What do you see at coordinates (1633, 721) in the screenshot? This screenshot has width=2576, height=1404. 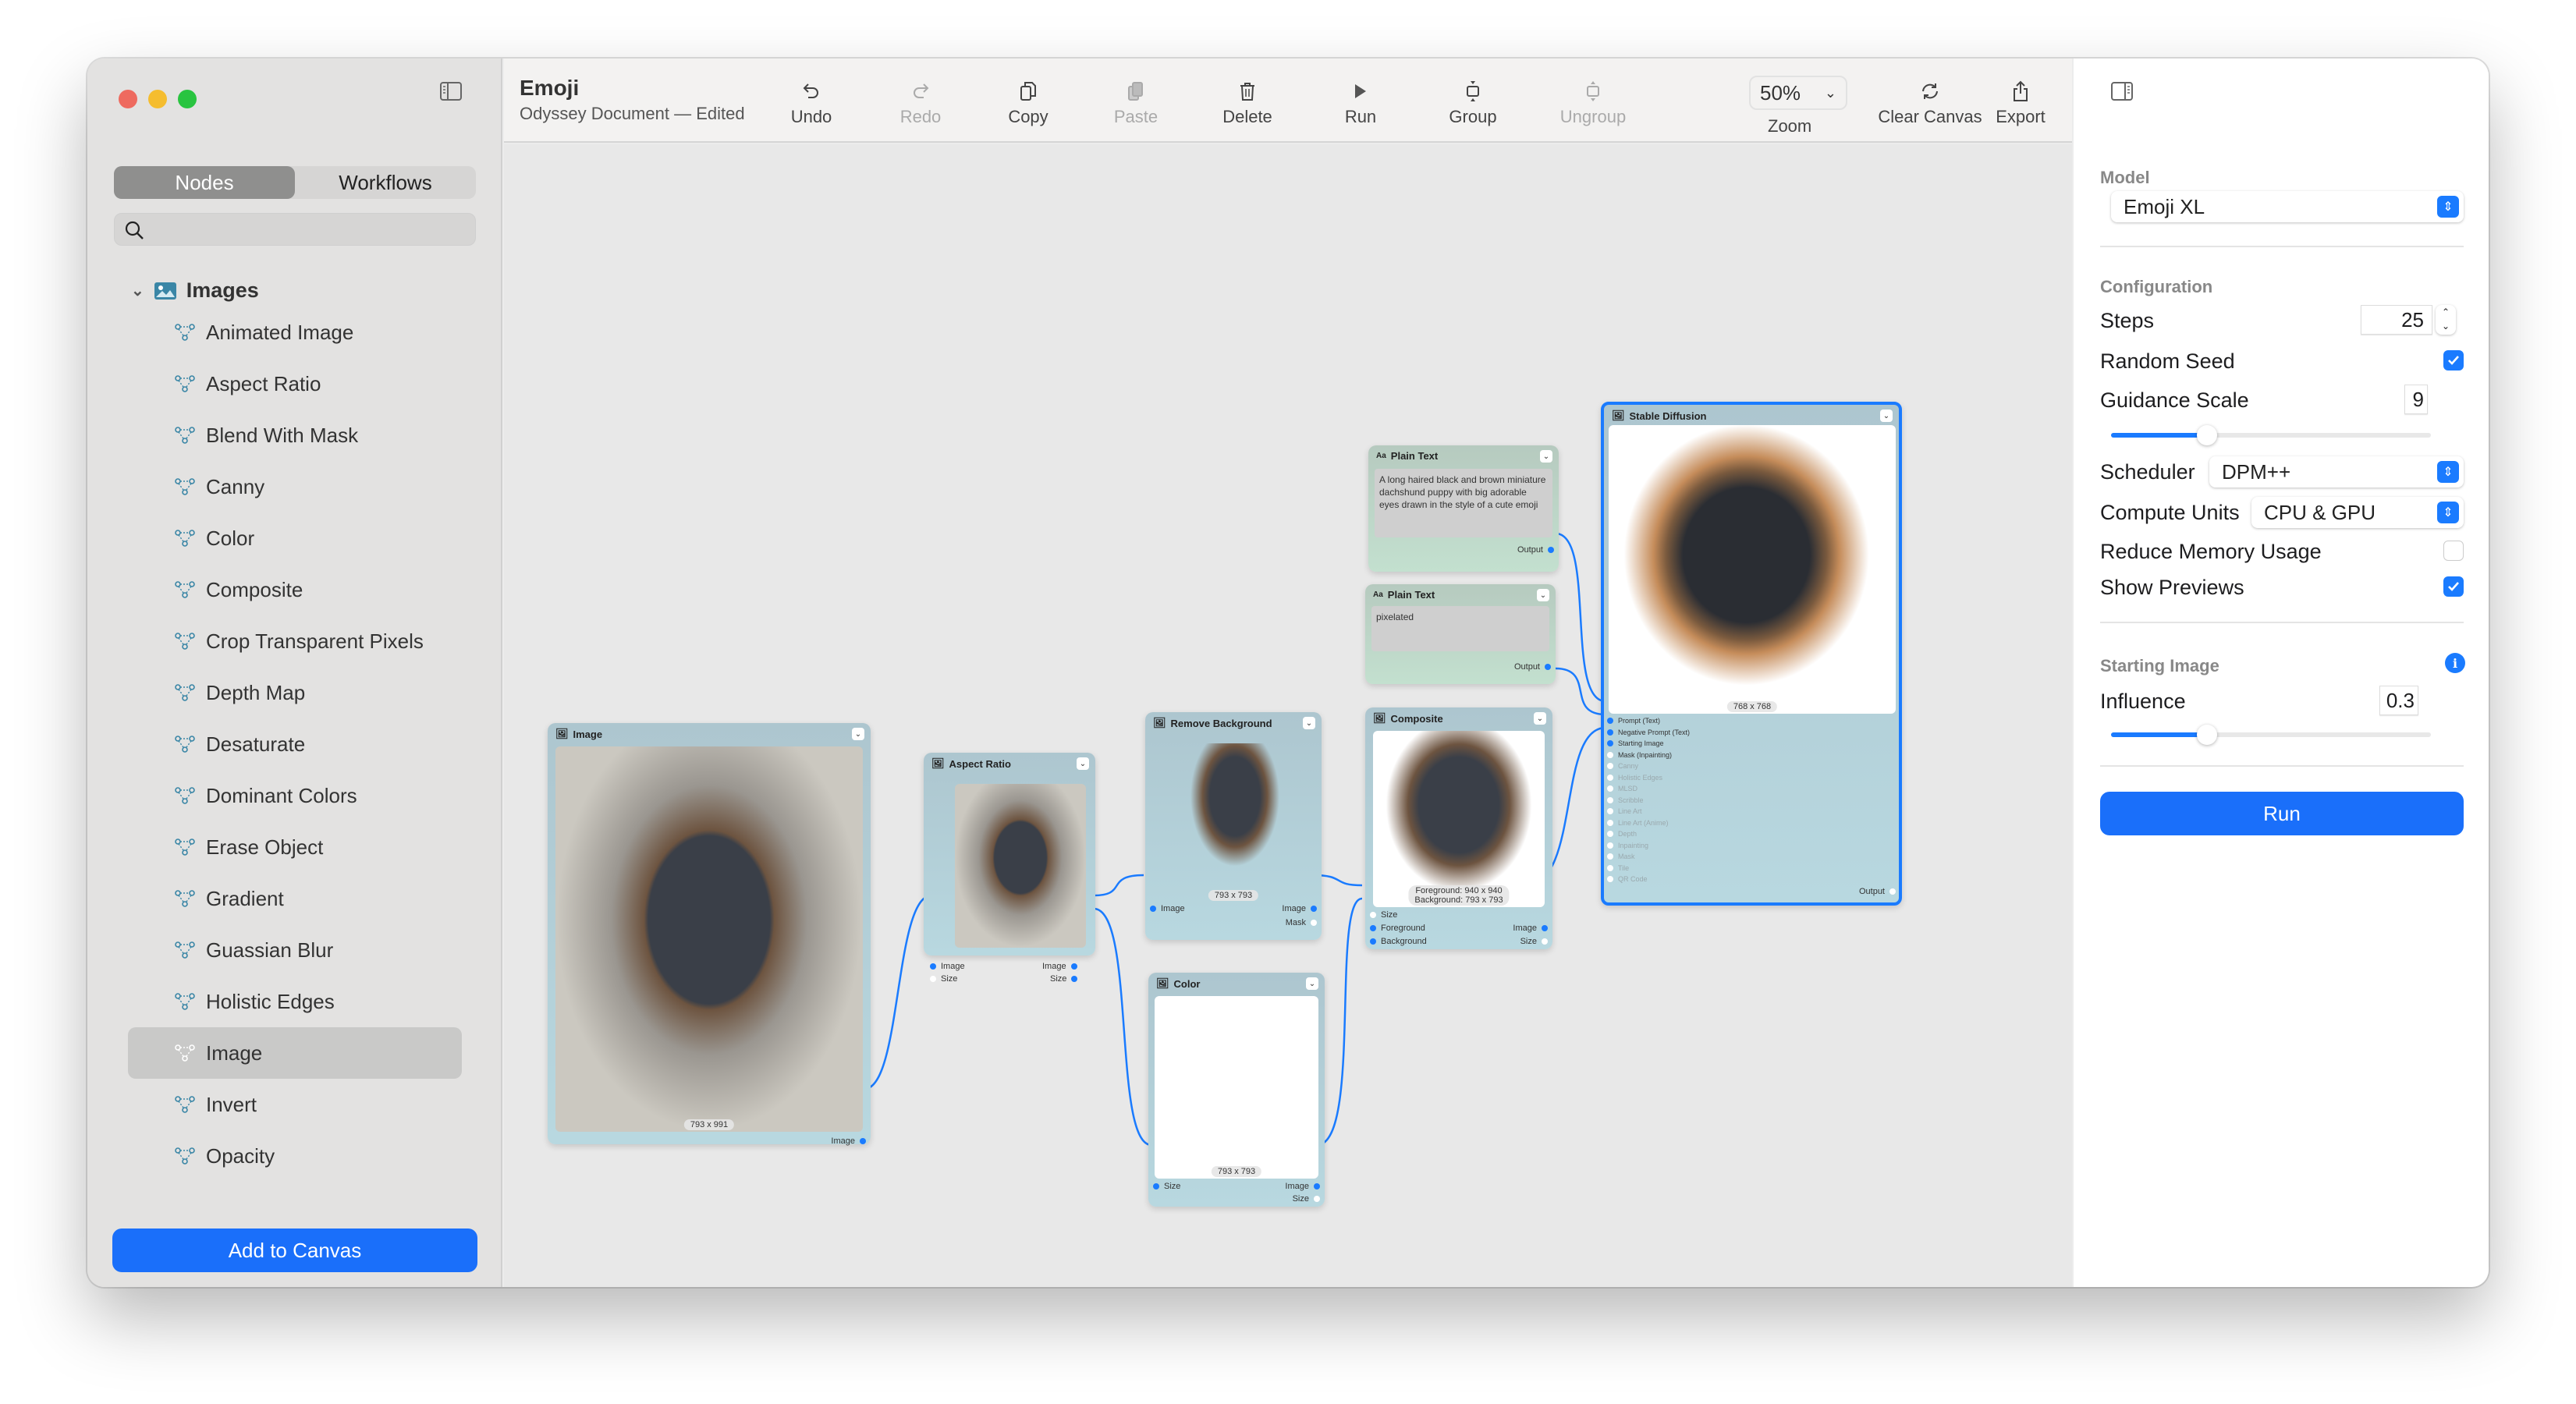 I see `input-port: Prompt (Text)` at bounding box center [1633, 721].